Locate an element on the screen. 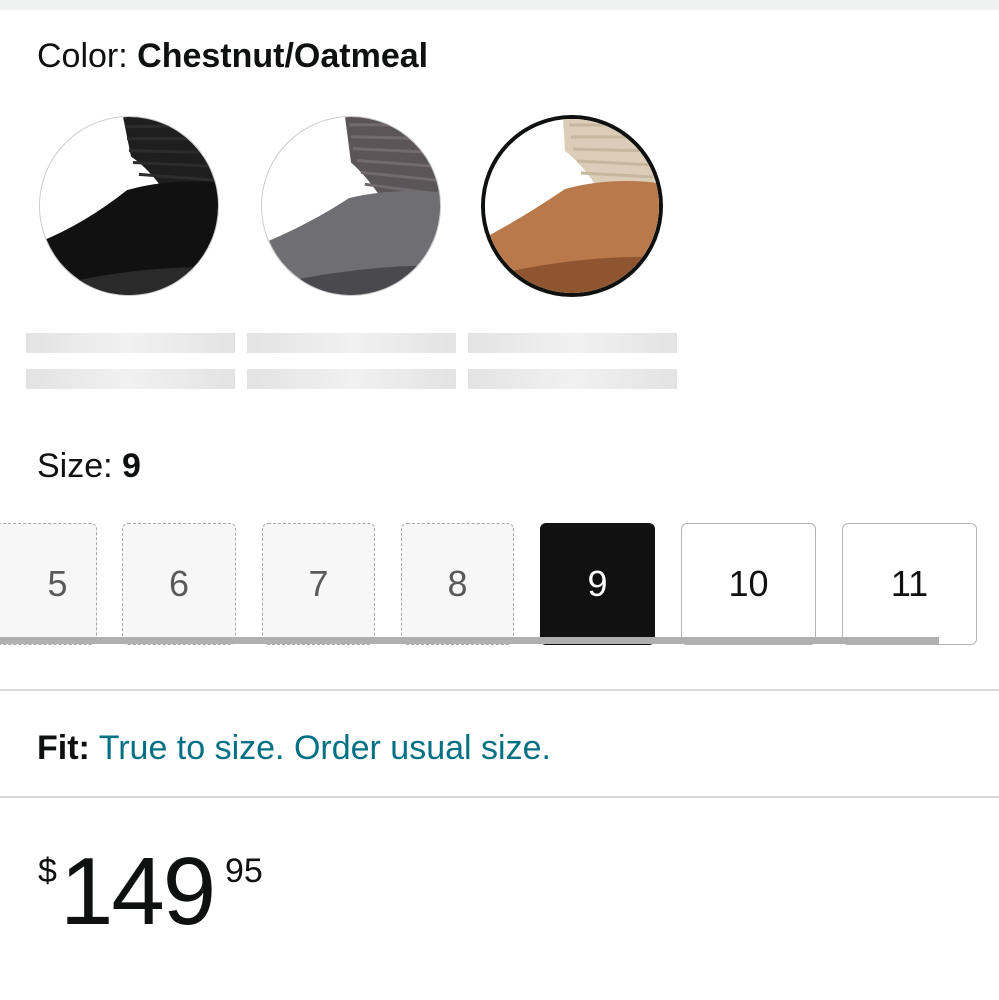 This screenshot has height=1000, width=999. price-fraction: 95 is located at coordinates (244, 871).